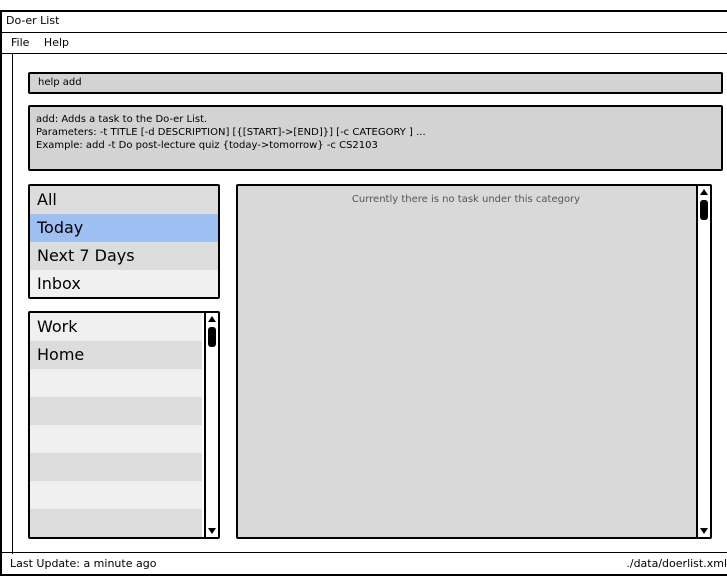 This screenshot has width=727, height=576. I want to click on category-list: All Today Next 7 Days Inbox, so click(124, 241).